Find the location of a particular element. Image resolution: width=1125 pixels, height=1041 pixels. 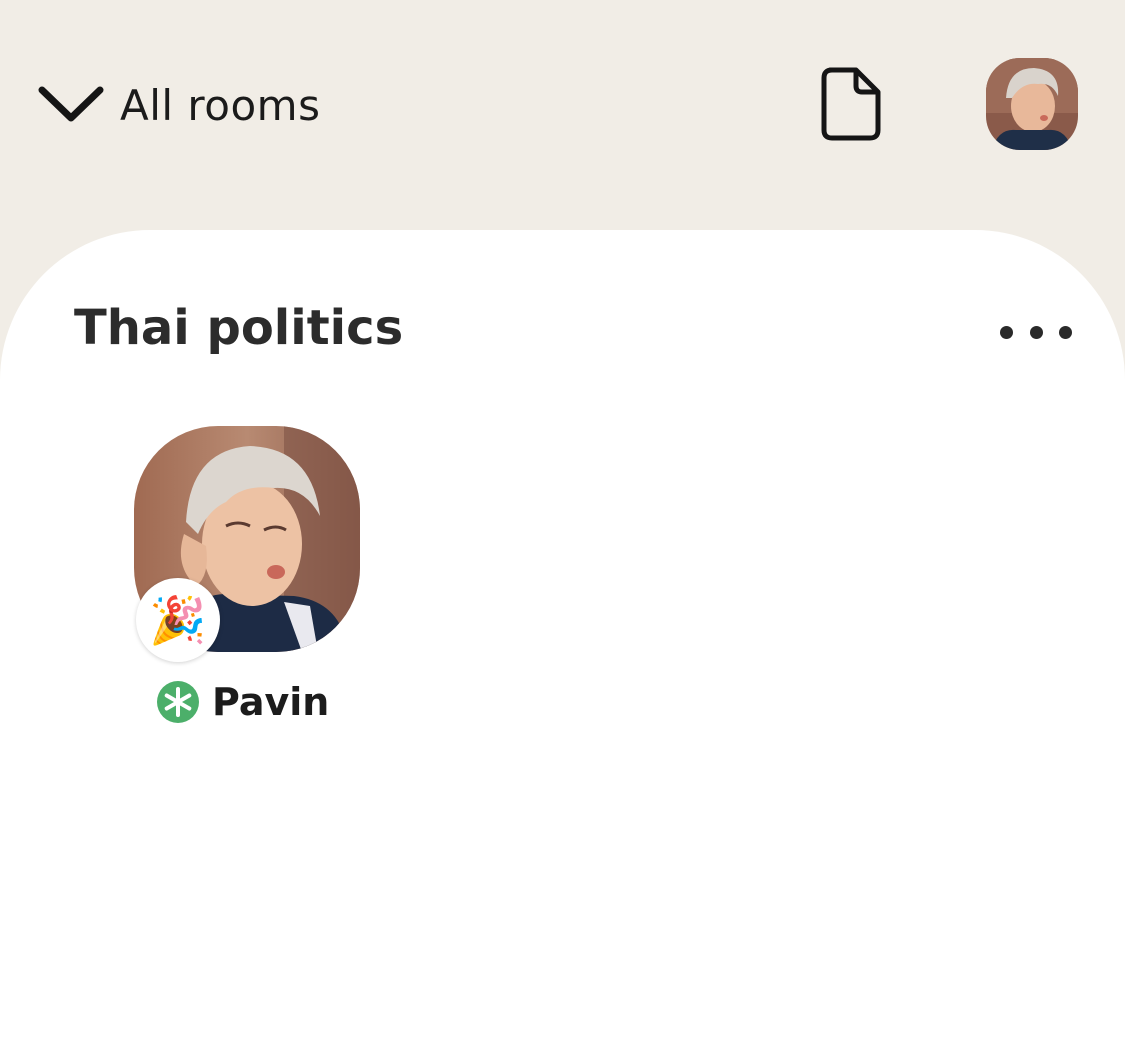

party-popper-icon: 🎉 is located at coordinates (178, 620).